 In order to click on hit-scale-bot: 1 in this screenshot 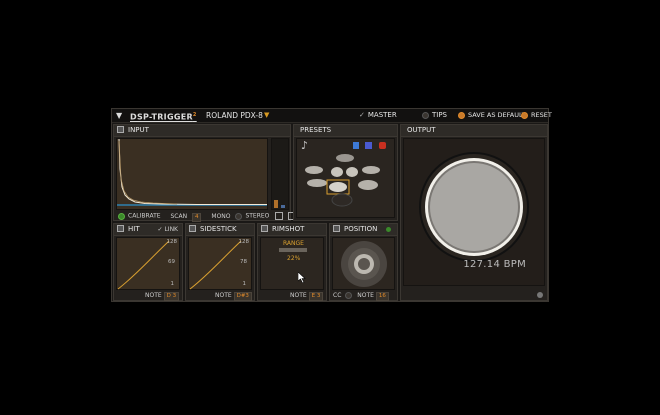, I will do `click(172, 284)`.